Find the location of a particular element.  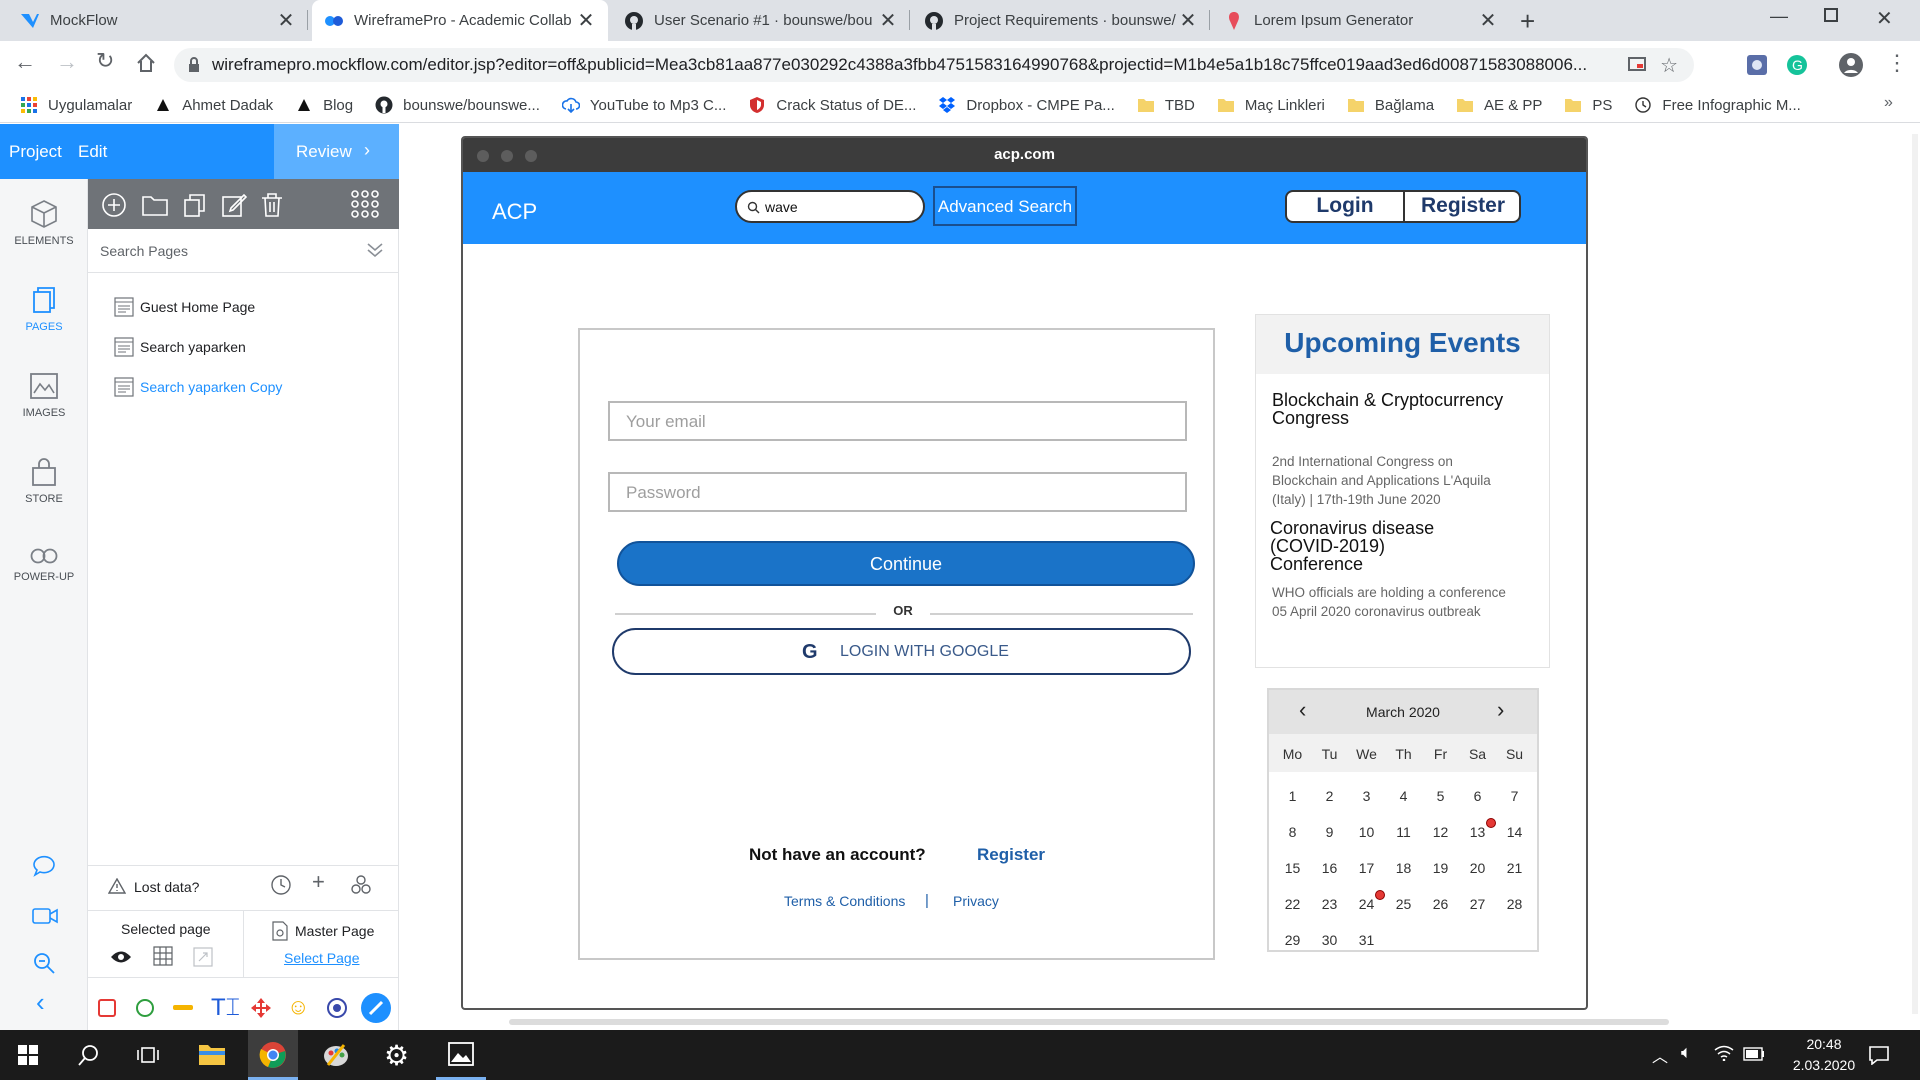

calendar-day: 7 is located at coordinates (1514, 796).